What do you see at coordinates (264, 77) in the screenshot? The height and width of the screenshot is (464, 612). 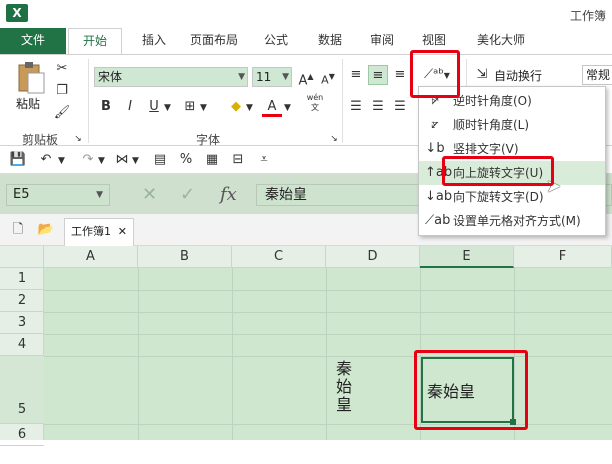 I see `font-size-value: 11` at bounding box center [264, 77].